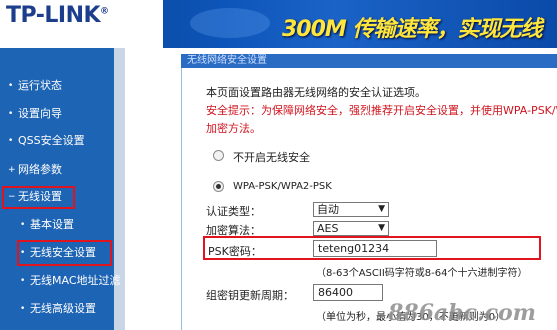 This screenshot has height=330, width=557. What do you see at coordinates (278, 24) in the screenshot?
I see `header-banner: TP-LINK® 300M 传输速率，实现无线` at bounding box center [278, 24].